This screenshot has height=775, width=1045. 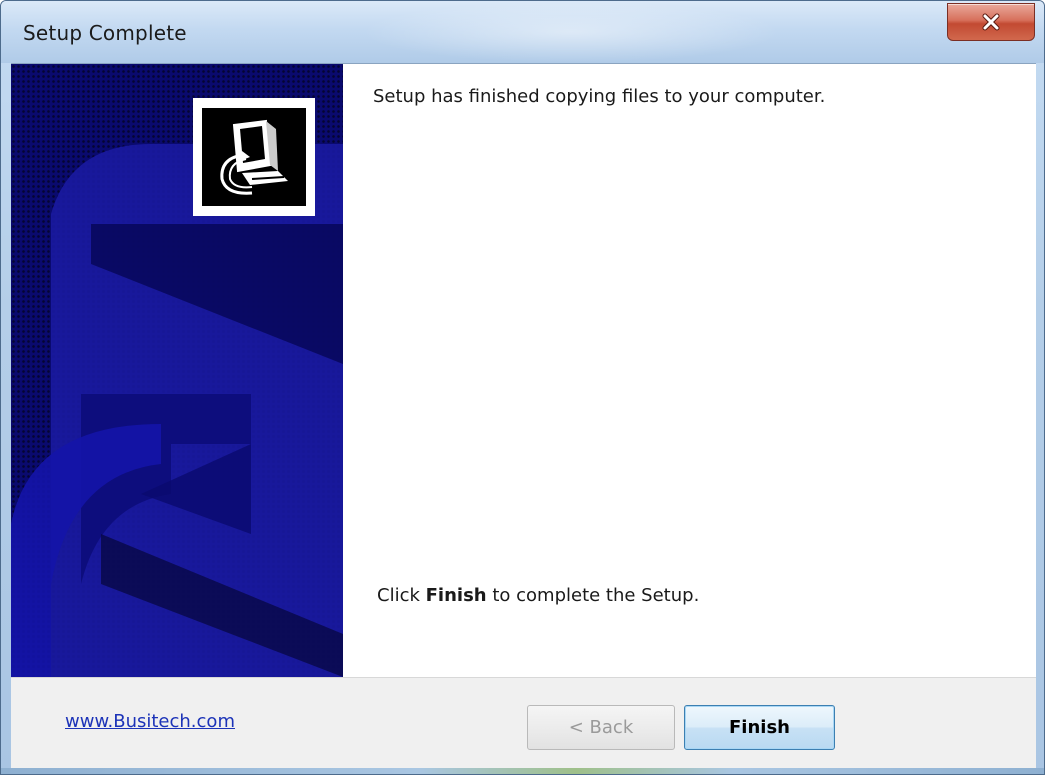 I want to click on hint-finish-word: Finish, so click(x=456, y=595).